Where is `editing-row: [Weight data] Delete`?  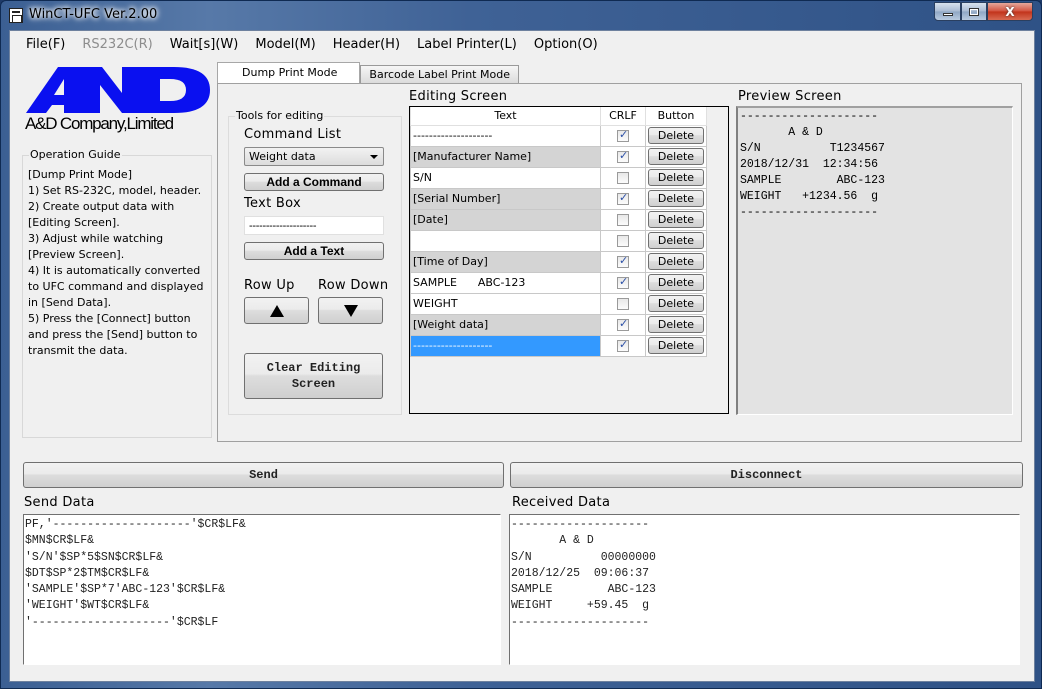 editing-row: [Weight data] Delete is located at coordinates (558, 324).